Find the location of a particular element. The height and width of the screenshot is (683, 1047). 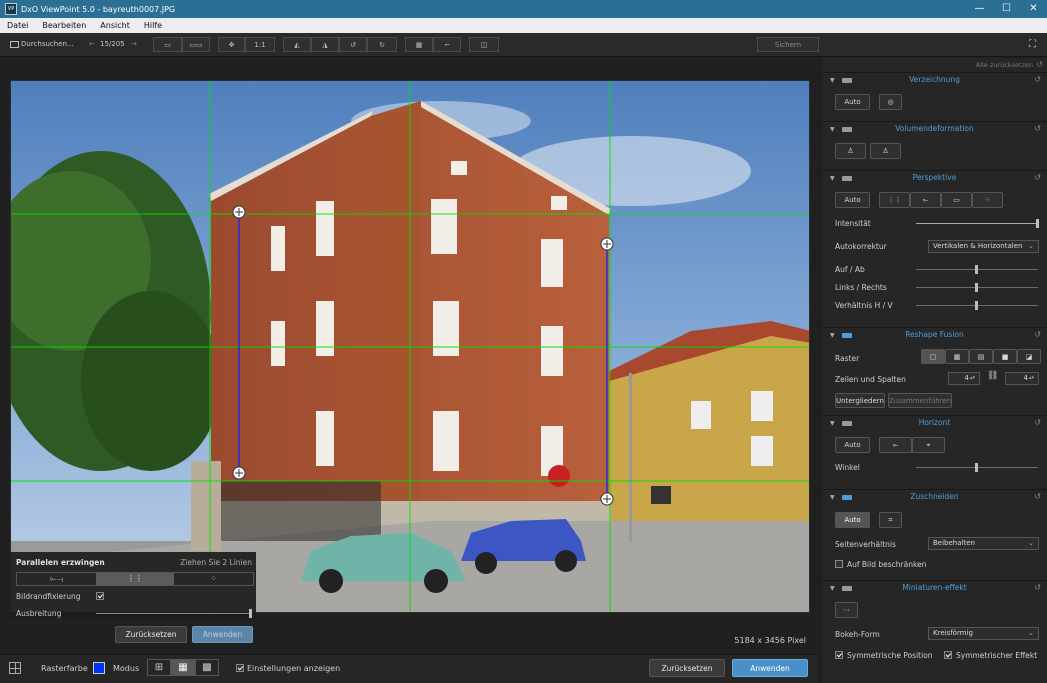

link-icon: ⛓ is located at coordinates (992, 376).